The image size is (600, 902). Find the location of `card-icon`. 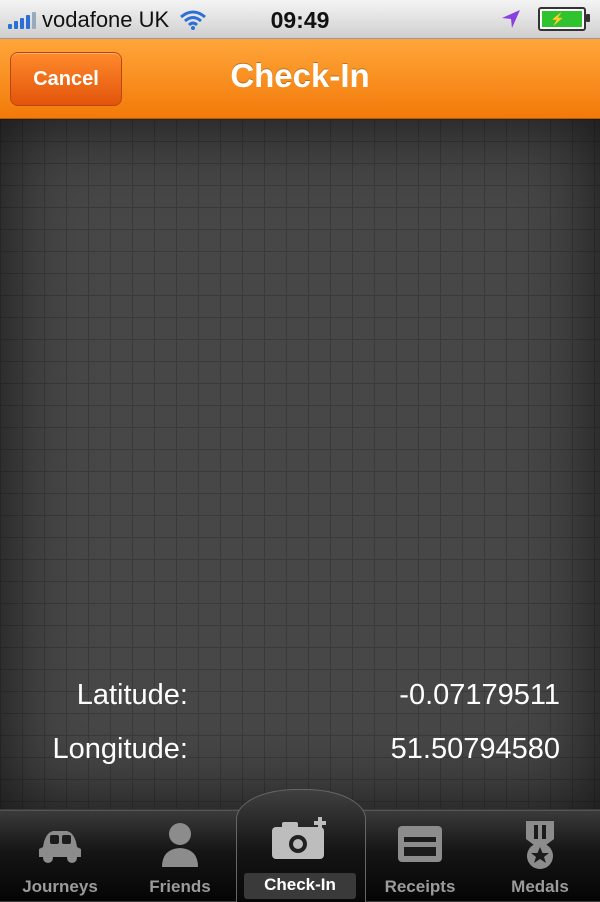

card-icon is located at coordinates (420, 844).